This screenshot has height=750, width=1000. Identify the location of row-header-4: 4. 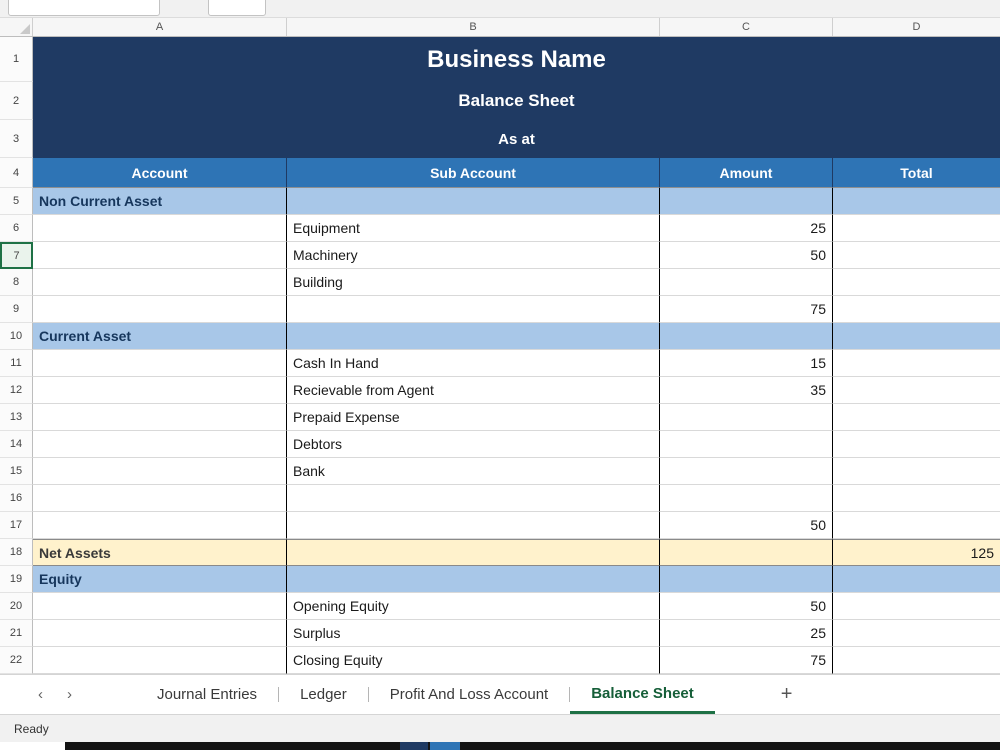
(16, 173).